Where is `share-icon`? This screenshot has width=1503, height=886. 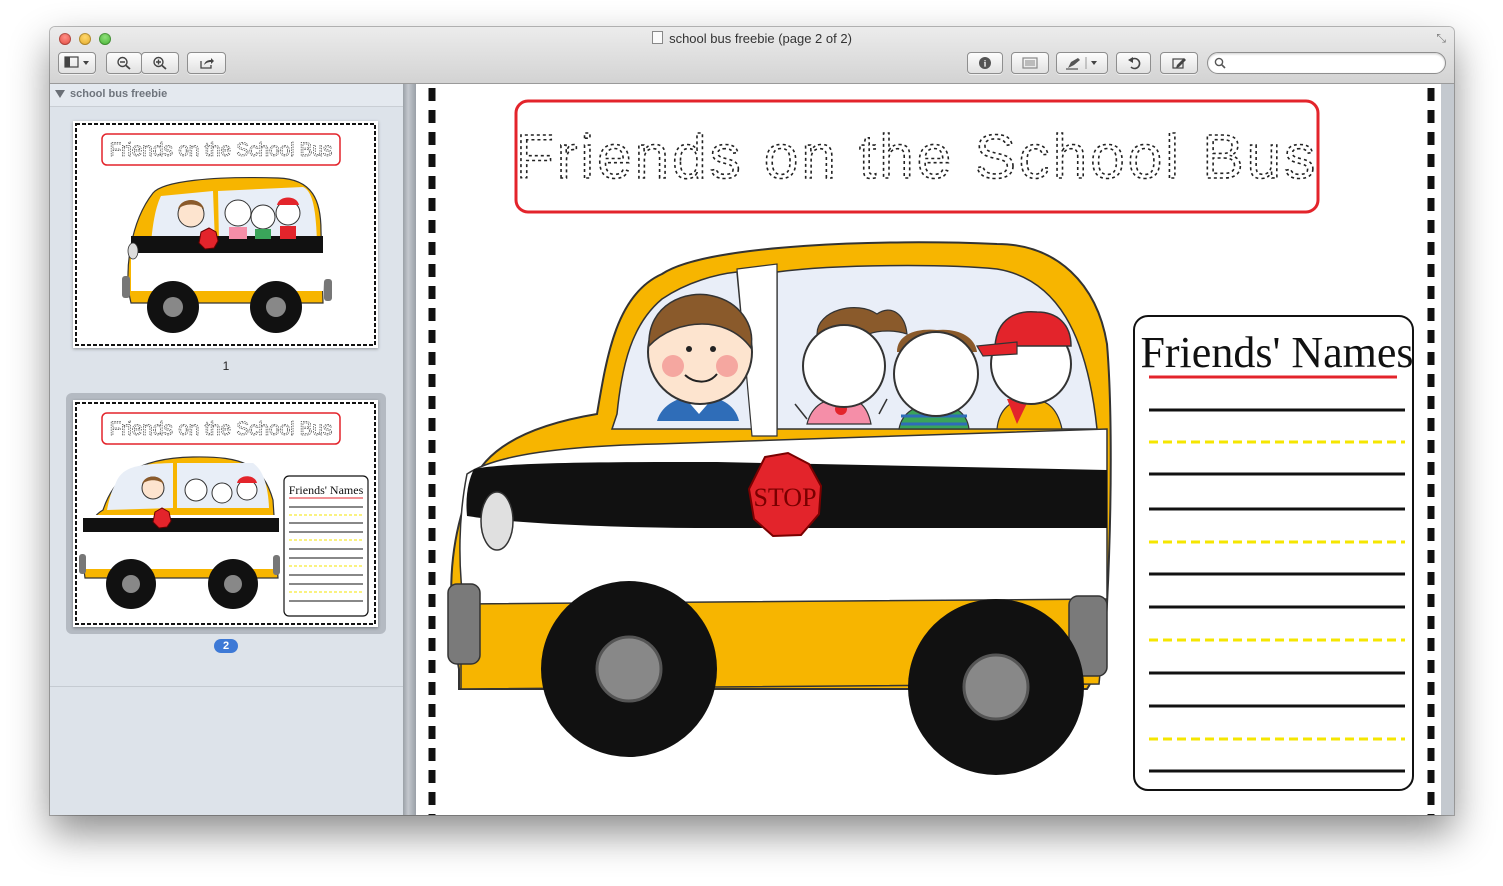 share-icon is located at coordinates (206, 63).